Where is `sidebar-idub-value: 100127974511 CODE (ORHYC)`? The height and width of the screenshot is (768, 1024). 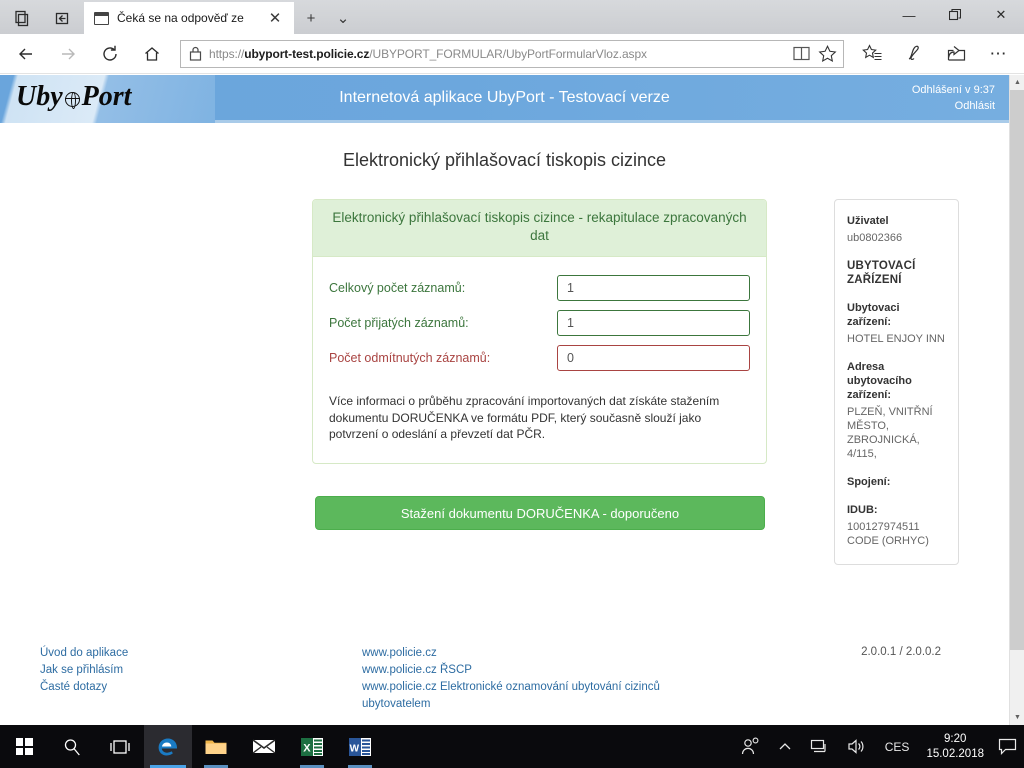
sidebar-idub-value: 100127974511 CODE (ORHYC) is located at coordinates (888, 534).